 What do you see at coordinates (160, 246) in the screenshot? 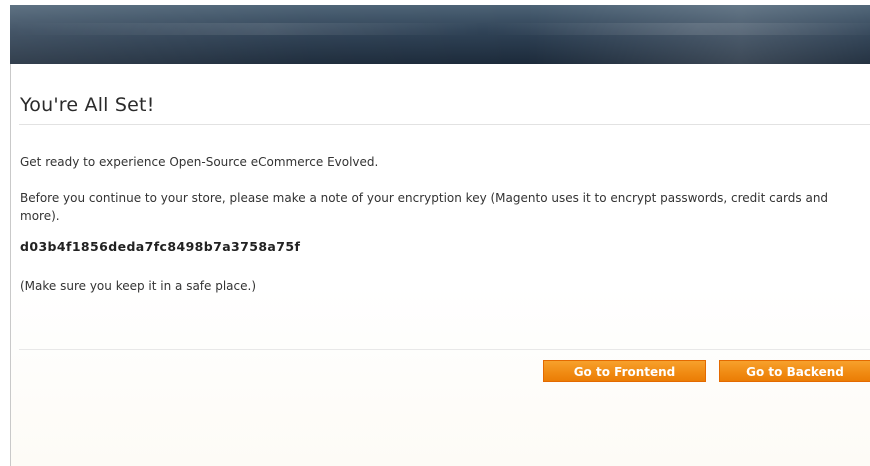
I see `encryption-key: d03b4f1856deda7fc8498b7a3758a75f` at bounding box center [160, 246].